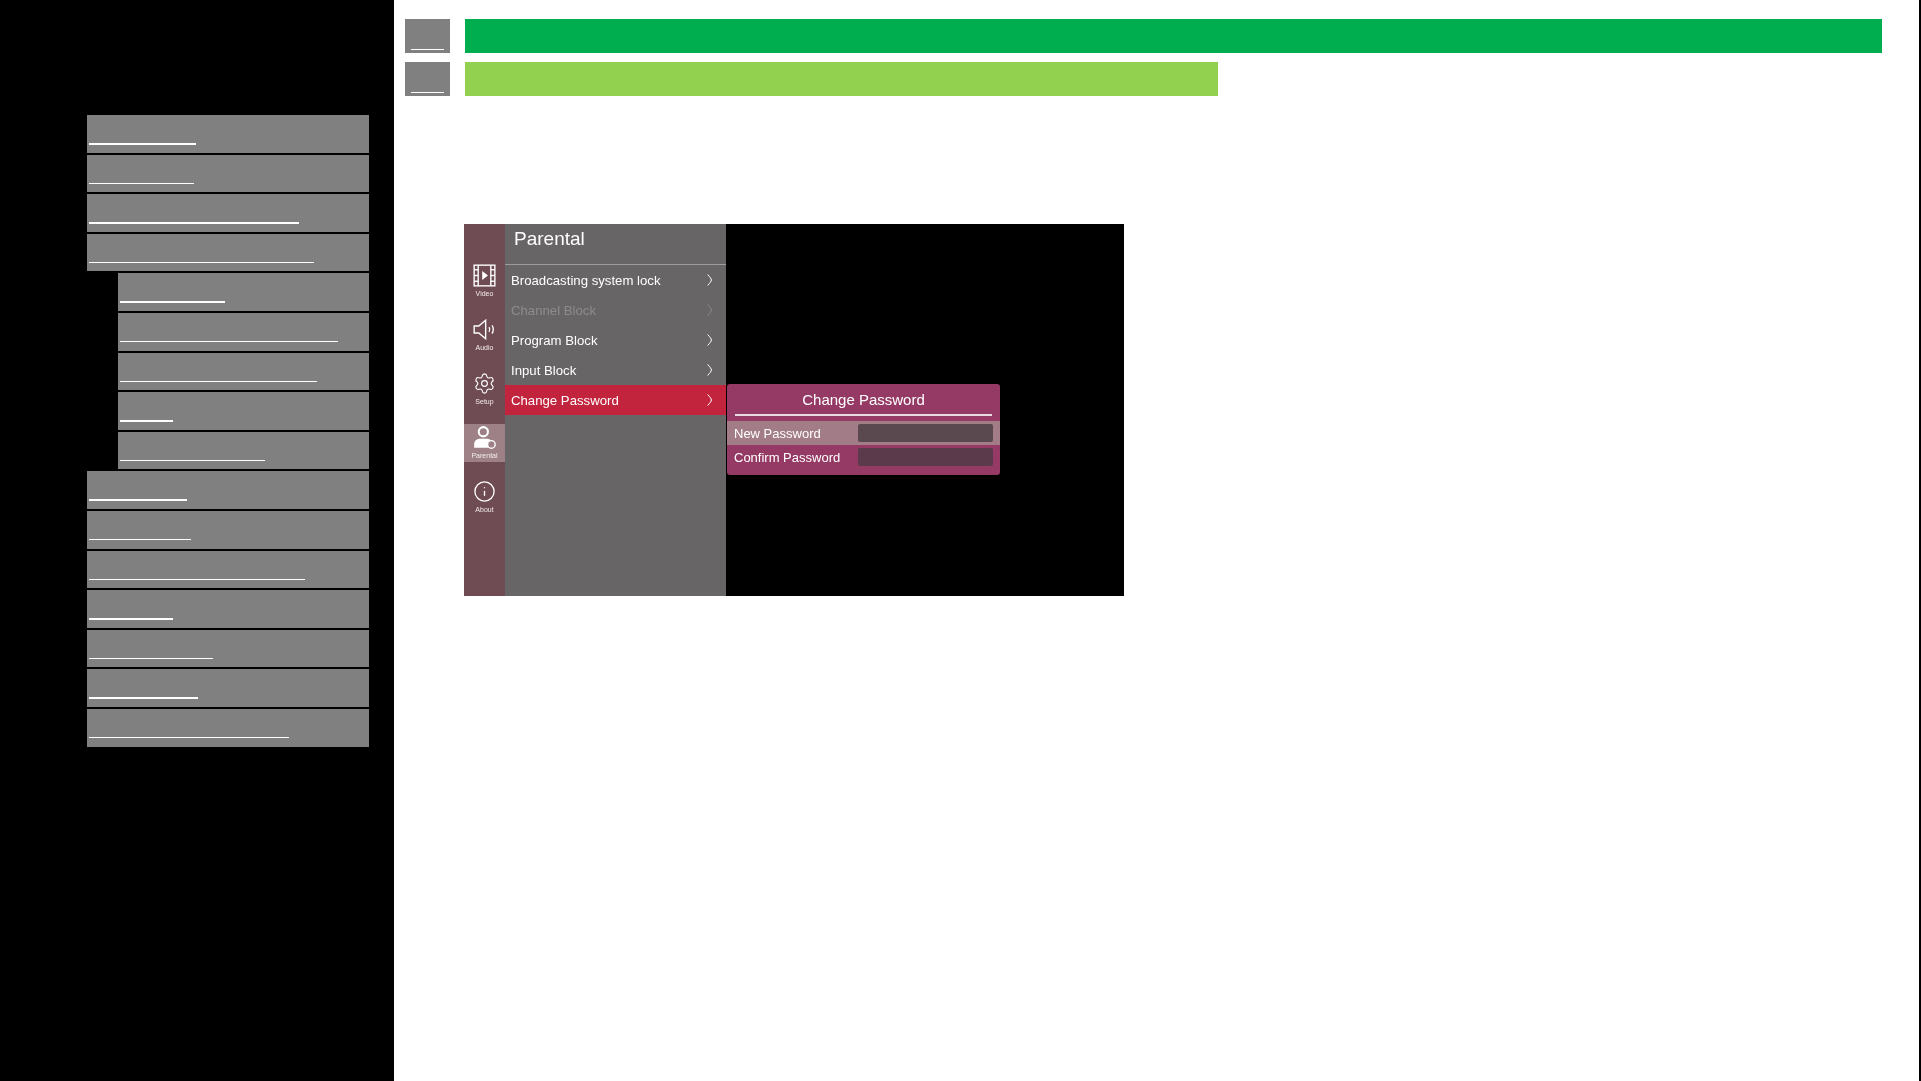  Describe the element at coordinates (484, 437) in the screenshot. I see `person-icon` at that location.